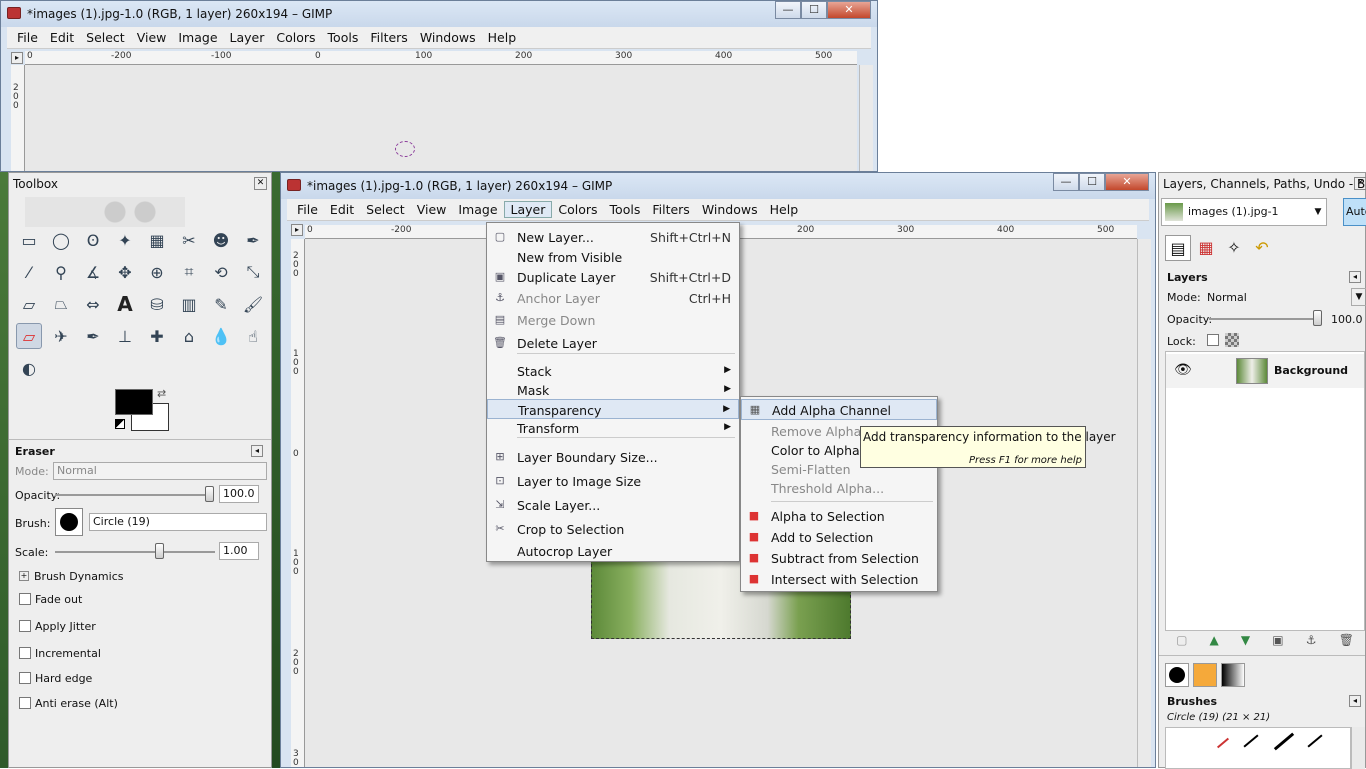 This screenshot has height=769, width=1366. I want to click on foreground-color-swatch, so click(134, 402).